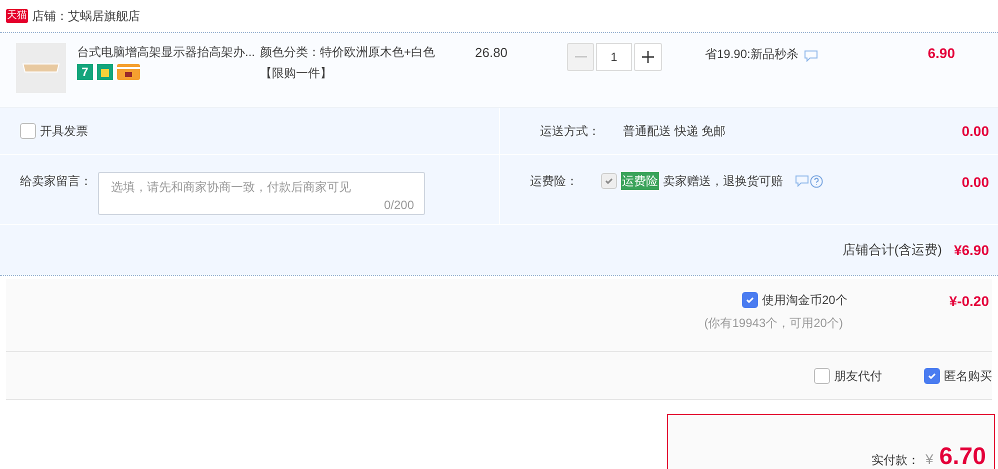  What do you see at coordinates (940, 53) in the screenshot?
I see `item-subtotal: 6.90` at bounding box center [940, 53].